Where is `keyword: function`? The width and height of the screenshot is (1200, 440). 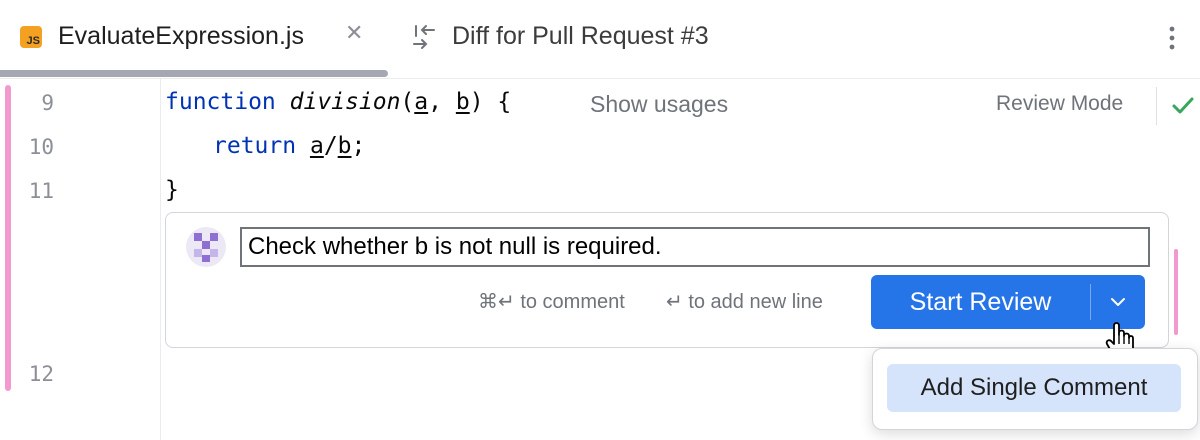 keyword: function is located at coordinates (220, 102).